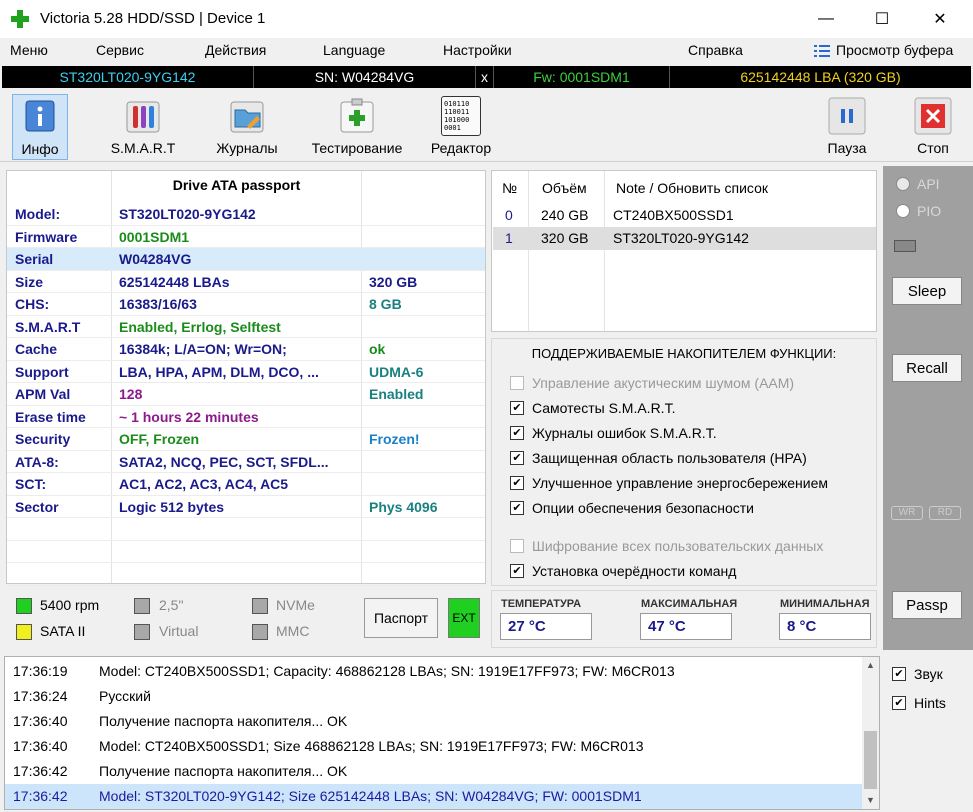 Image resolution: width=973 pixels, height=812 pixels. What do you see at coordinates (592, 408) in the screenshot?
I see `feature-item: ✔ Самотесты S.M.A.R.T.` at bounding box center [592, 408].